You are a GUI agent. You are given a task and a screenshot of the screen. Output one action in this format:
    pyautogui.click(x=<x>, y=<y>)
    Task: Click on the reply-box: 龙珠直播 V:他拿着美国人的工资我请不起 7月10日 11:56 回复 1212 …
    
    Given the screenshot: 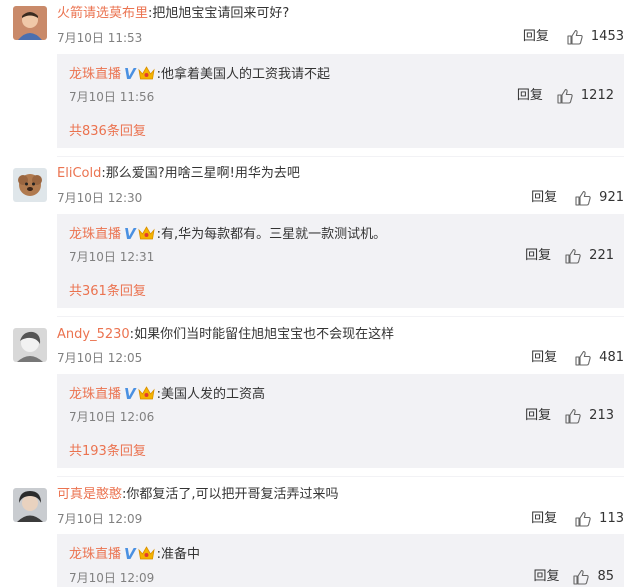 What is the action you would take?
    pyautogui.click(x=340, y=101)
    